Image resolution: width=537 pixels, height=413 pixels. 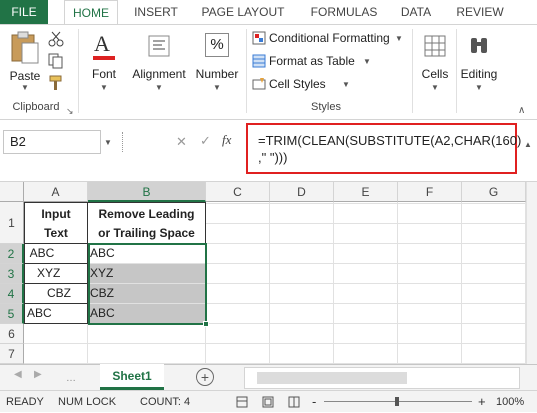 What do you see at coordinates (217, 74) in the screenshot?
I see `number-label: Number` at bounding box center [217, 74].